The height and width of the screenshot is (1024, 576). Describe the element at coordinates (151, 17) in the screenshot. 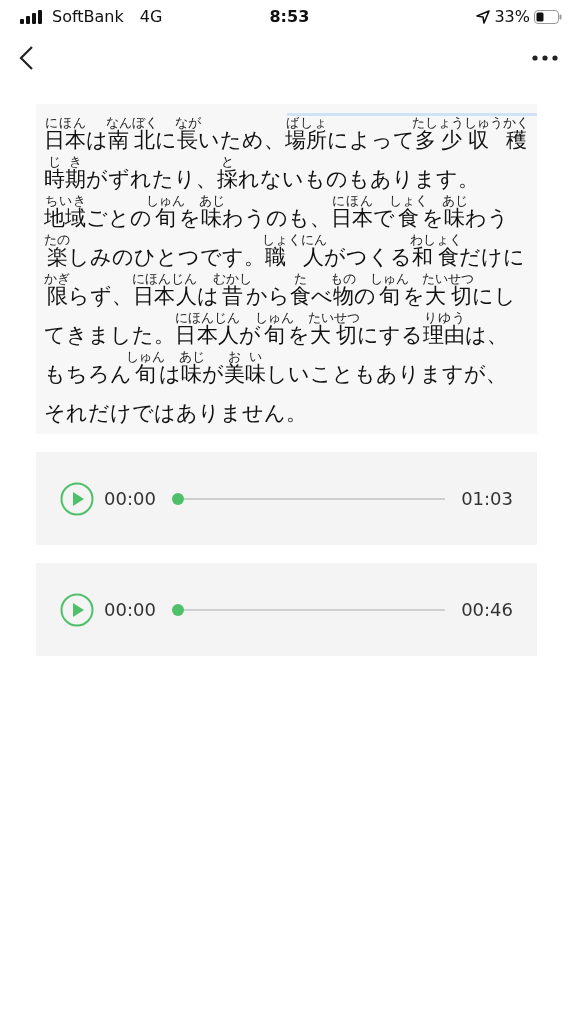

I see `network-type: 4G` at that location.